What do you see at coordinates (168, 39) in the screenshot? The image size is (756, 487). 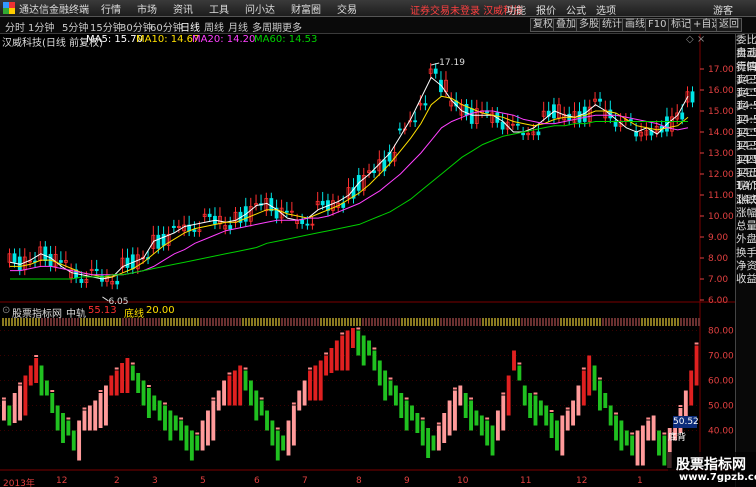 I see `ma10-value: MA10: 14.67` at bounding box center [168, 39].